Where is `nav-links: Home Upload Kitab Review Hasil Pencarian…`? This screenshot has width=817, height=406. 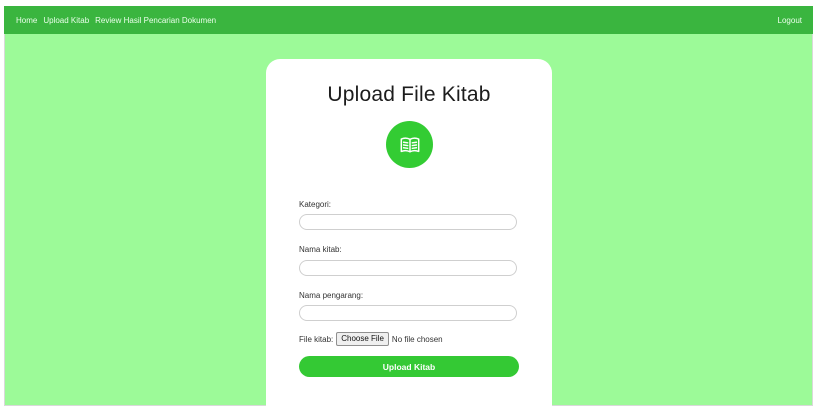 nav-links: Home Upload Kitab Review Hasil Pencarian… is located at coordinates (116, 20).